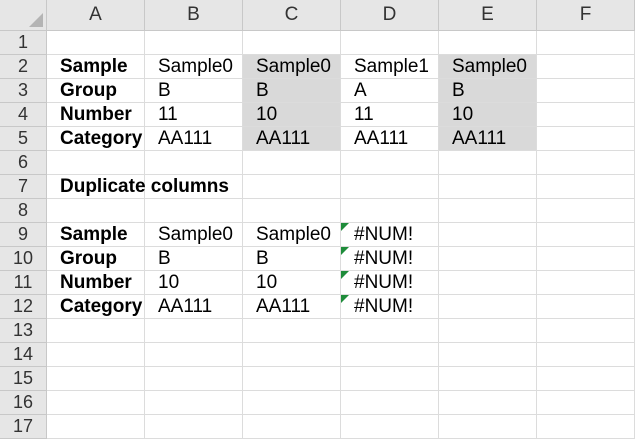 The width and height of the screenshot is (635, 439). Describe the element at coordinates (586, 331) in the screenshot. I see `cell-f13` at that location.